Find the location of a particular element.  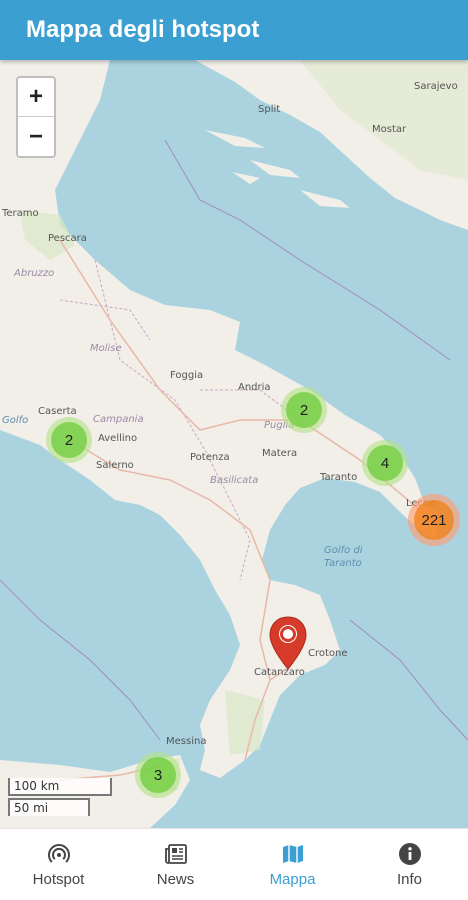

zoom-in-button: + is located at coordinates (36, 97).